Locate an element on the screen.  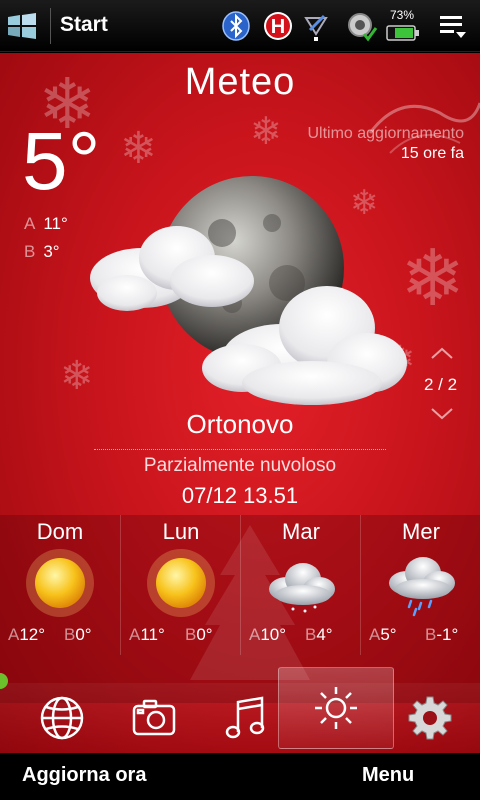
svg-text: H is located at coordinates (278, 27).